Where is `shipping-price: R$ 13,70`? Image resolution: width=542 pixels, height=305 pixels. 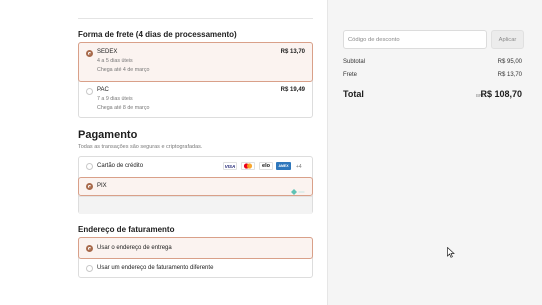 shipping-price: R$ 13,70 is located at coordinates (292, 52).